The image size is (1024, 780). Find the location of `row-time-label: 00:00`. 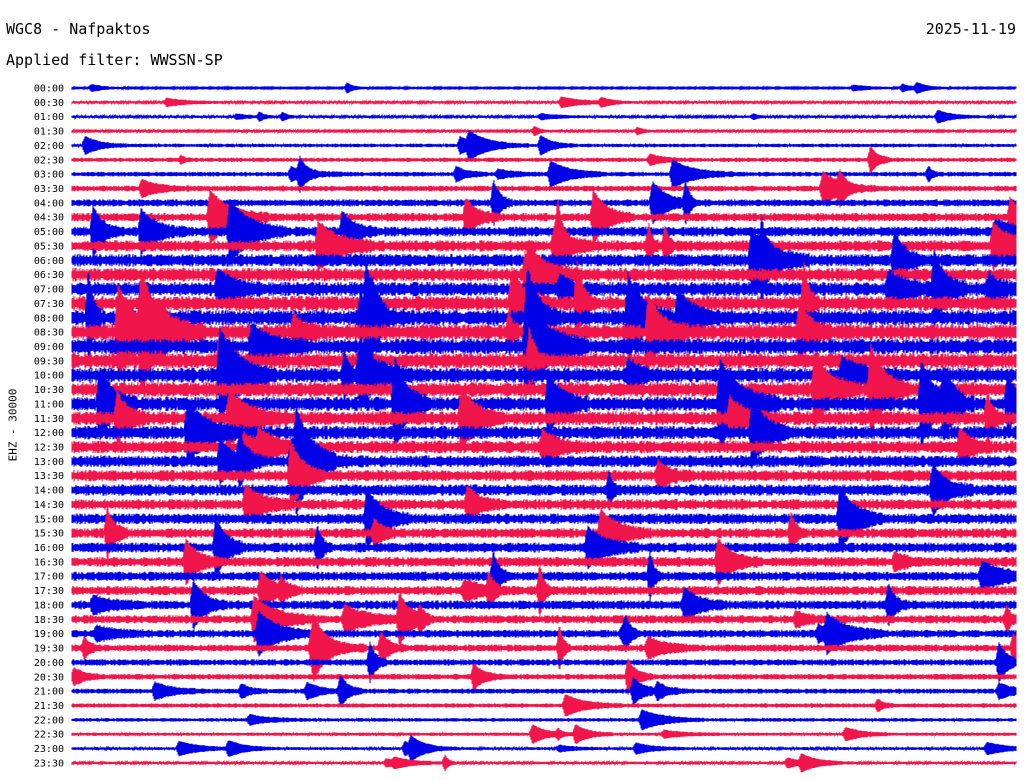

row-time-label: 00:00 is located at coordinates (49, 89).